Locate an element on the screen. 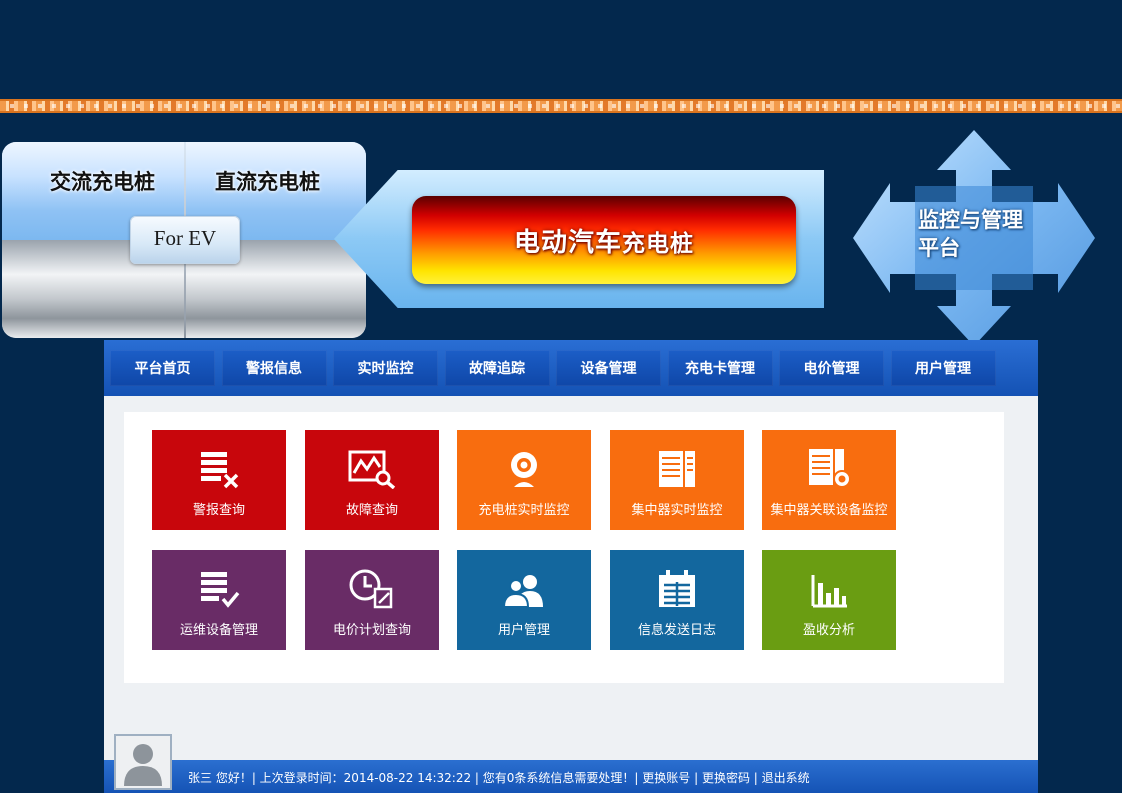 The image size is (1122, 793). nav-card-management: 充电卡管理 is located at coordinates (720, 368).